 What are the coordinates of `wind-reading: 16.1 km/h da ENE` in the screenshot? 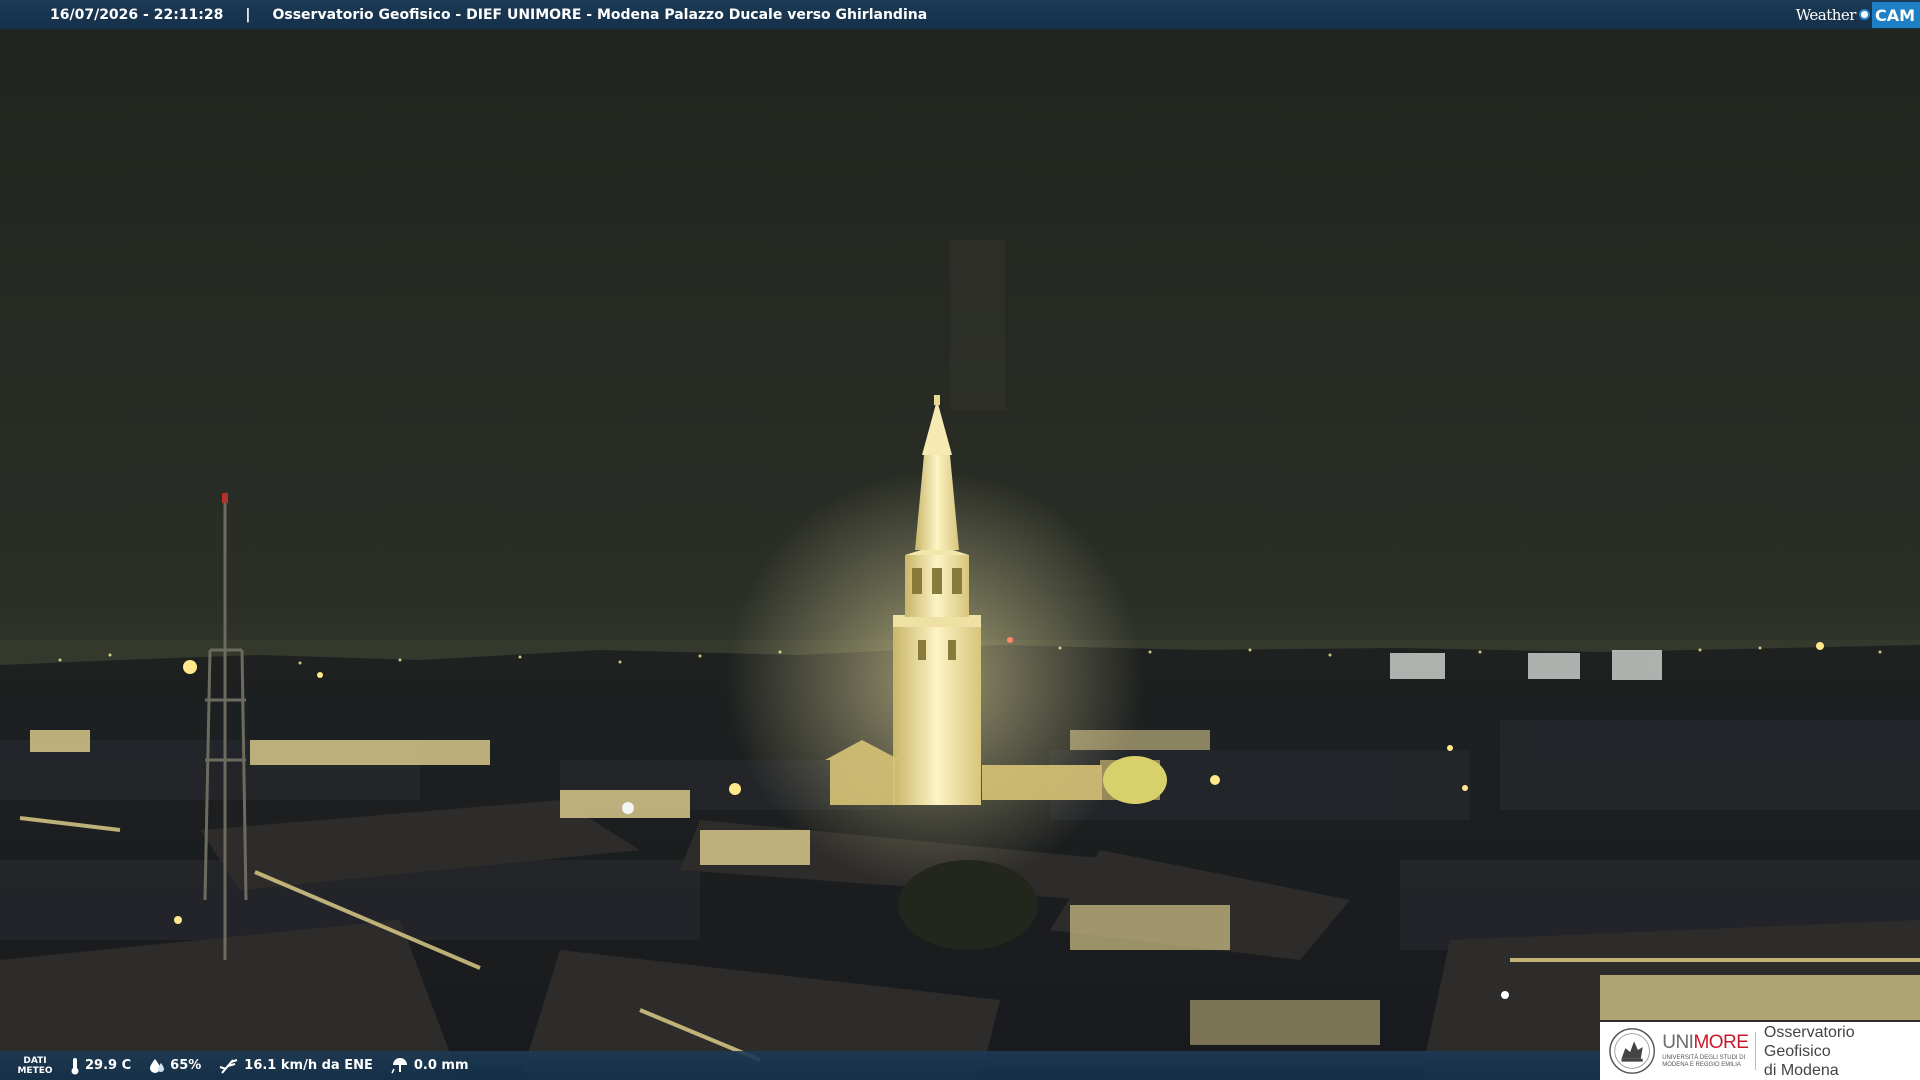 It's located at (296, 1066).